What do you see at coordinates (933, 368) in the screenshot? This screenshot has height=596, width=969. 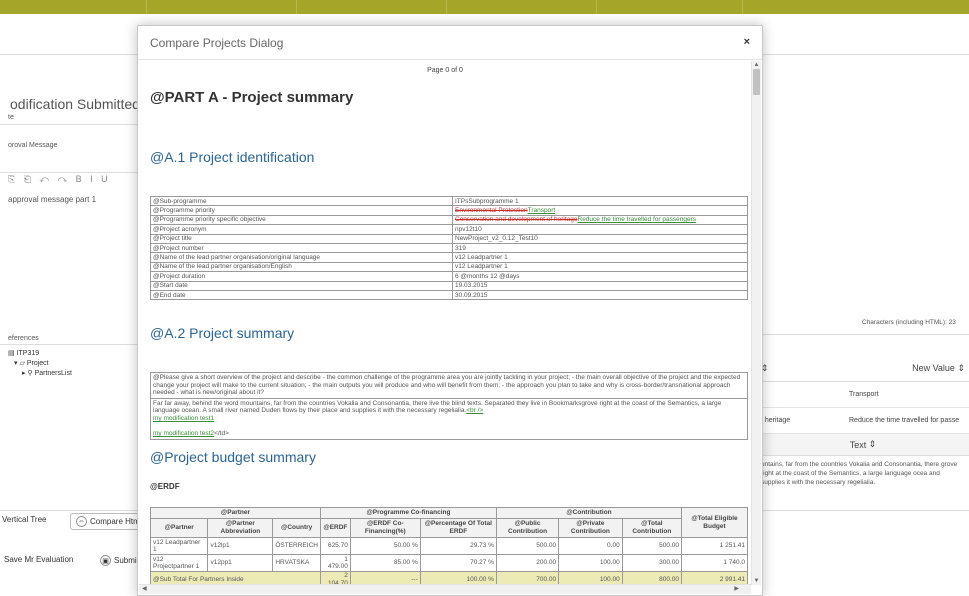 I see `new-value-header: New Value` at bounding box center [933, 368].